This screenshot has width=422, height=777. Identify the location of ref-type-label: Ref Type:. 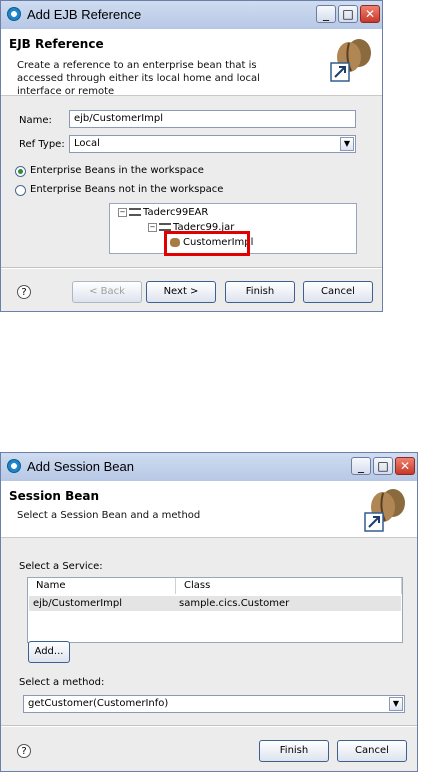
(42, 144).